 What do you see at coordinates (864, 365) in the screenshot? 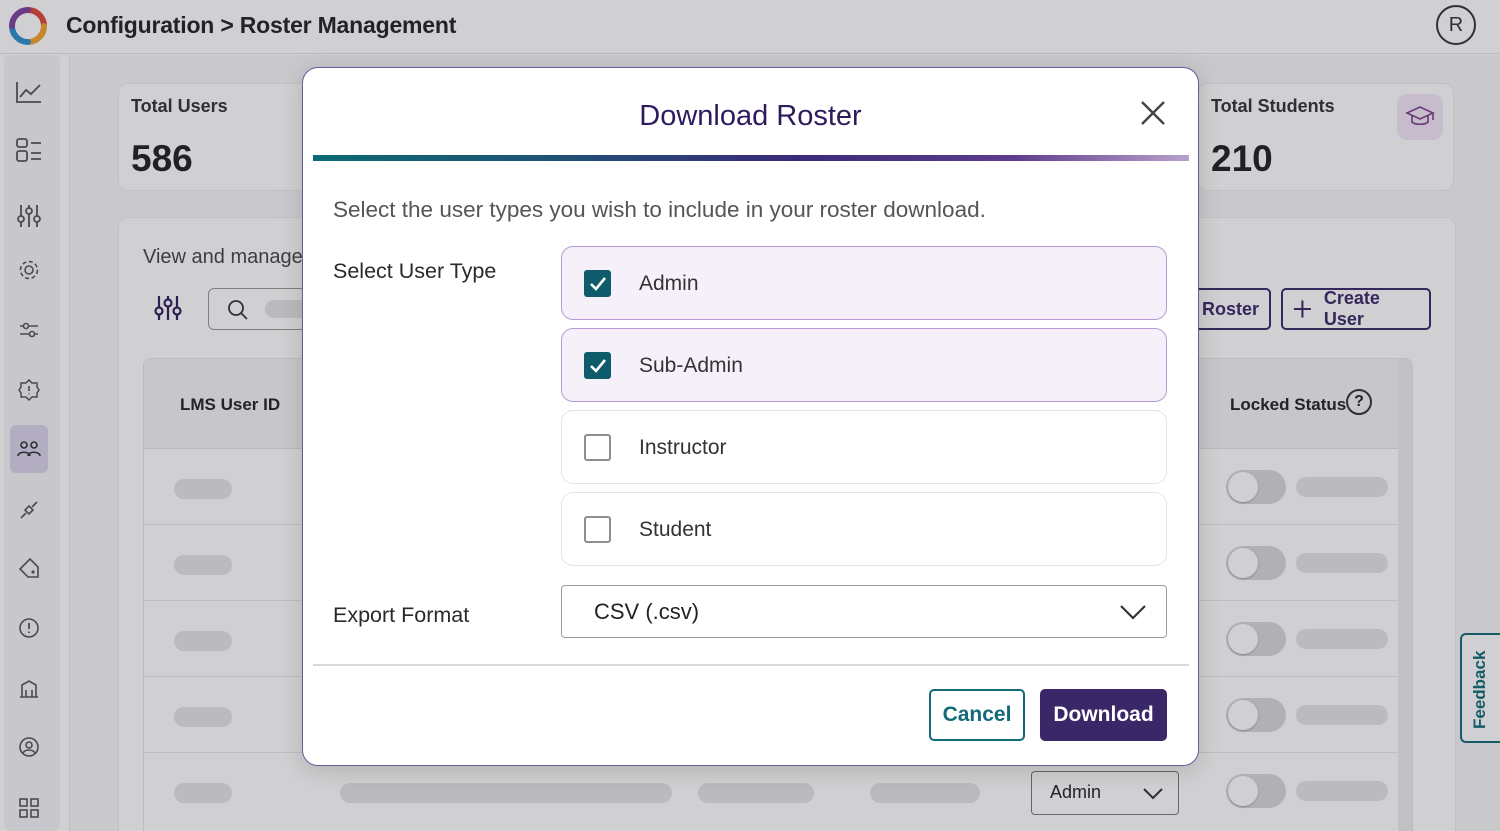
I see `user-type-option-sub-admin: Sub-Admin` at bounding box center [864, 365].